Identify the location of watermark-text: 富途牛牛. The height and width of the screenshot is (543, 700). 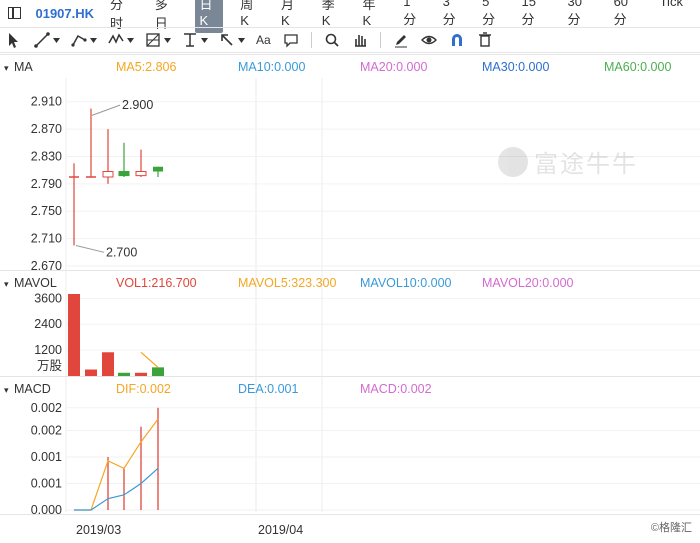
(586, 164).